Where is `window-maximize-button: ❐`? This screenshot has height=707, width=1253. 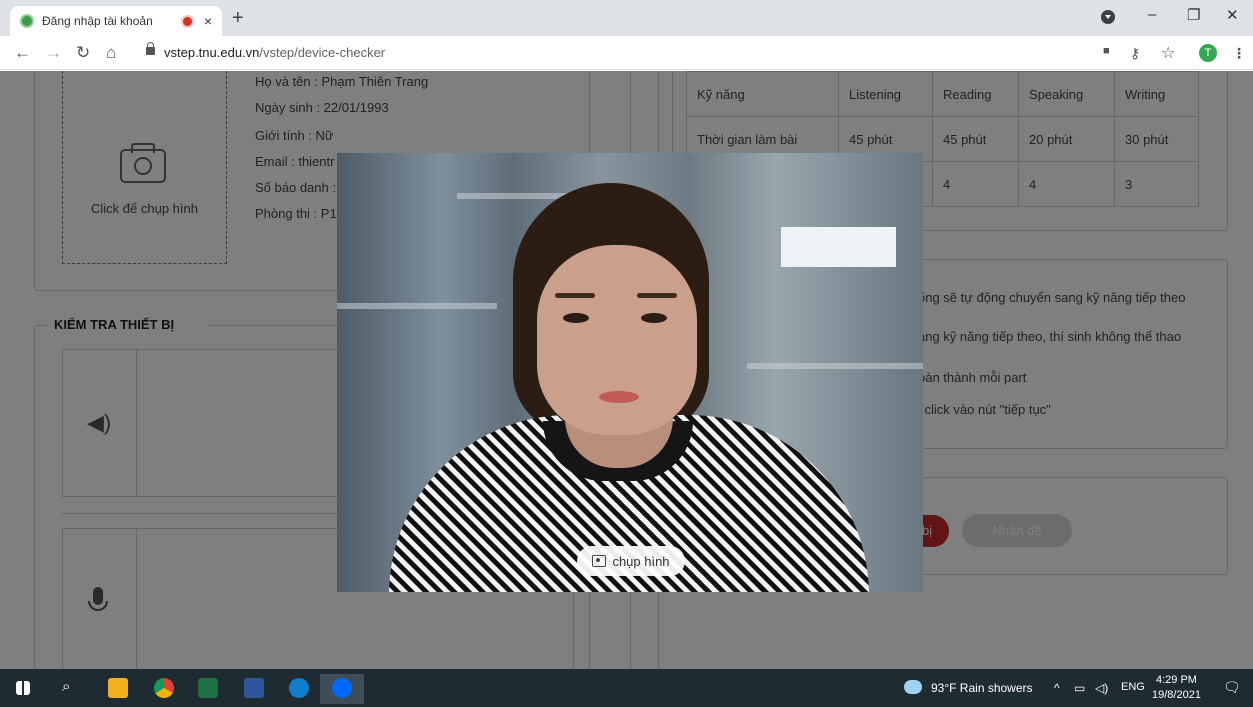 window-maximize-button: ❐ is located at coordinates (1193, 15).